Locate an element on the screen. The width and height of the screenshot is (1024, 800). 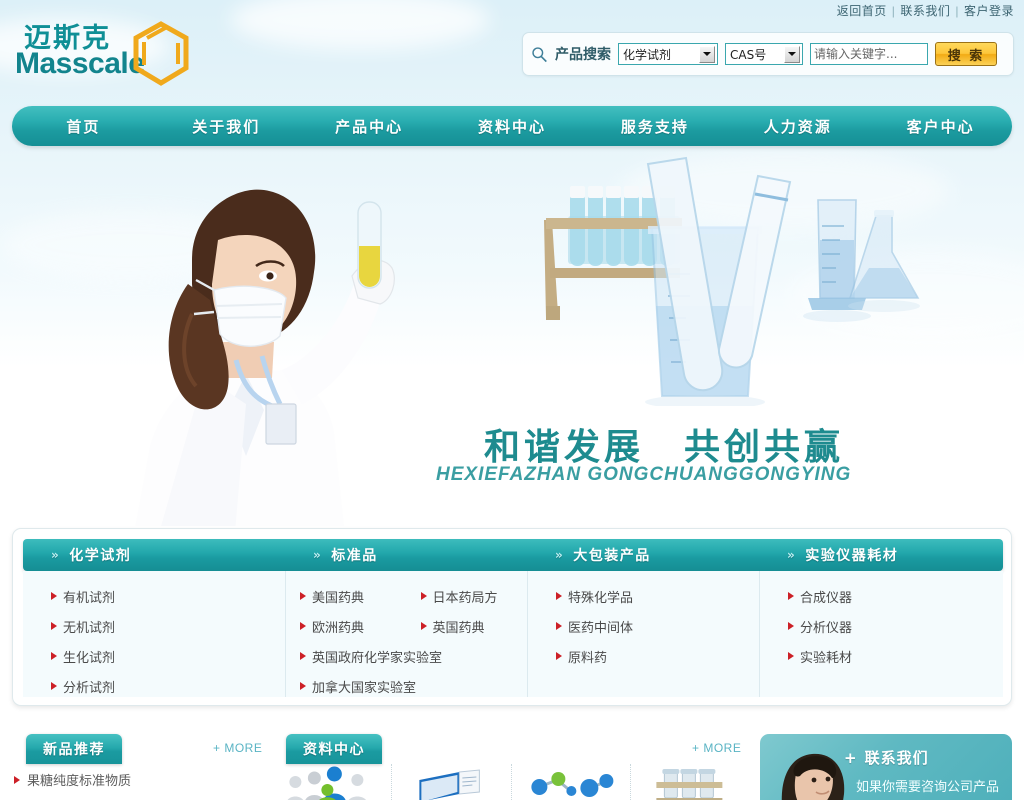
thumbnail-document is located at coordinates (452, 782).